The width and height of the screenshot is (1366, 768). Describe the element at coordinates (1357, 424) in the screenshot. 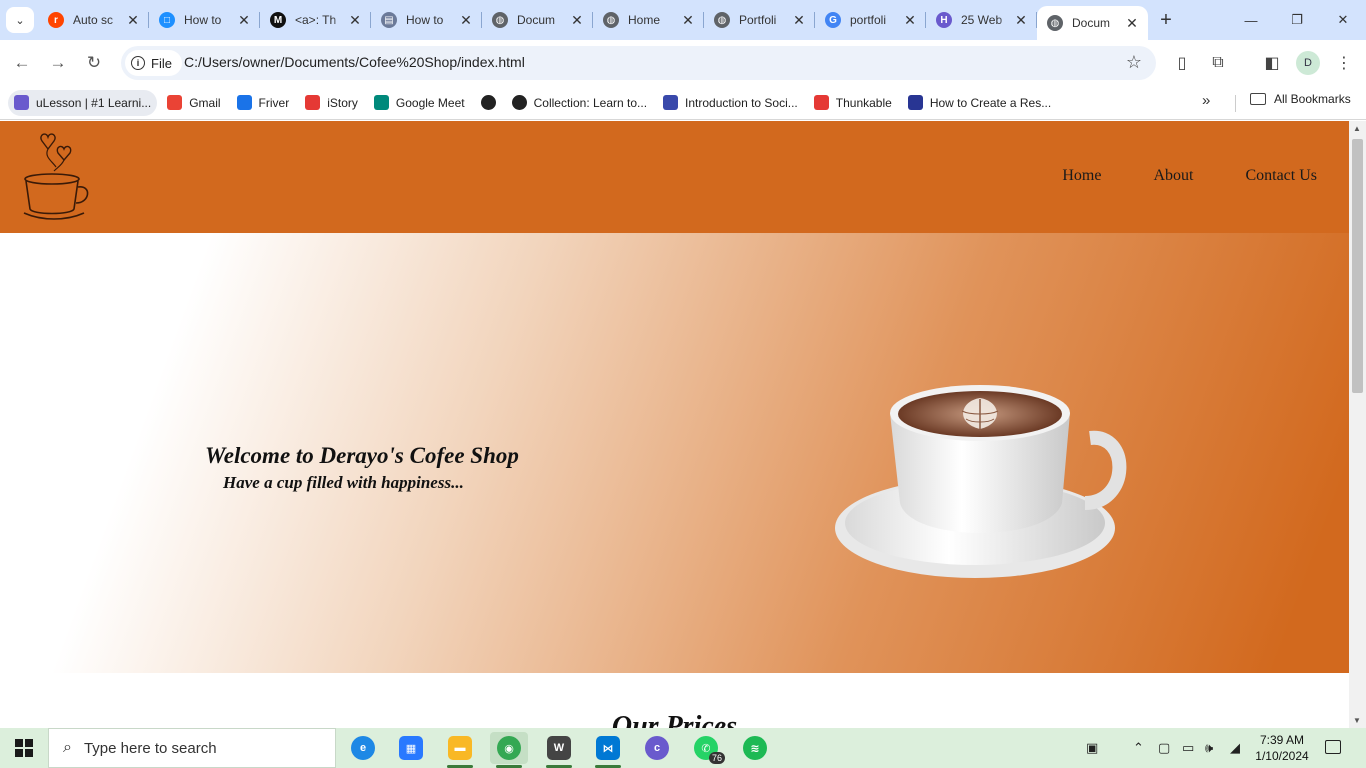

I see `page-scrollbar: ▲ ▼` at that location.